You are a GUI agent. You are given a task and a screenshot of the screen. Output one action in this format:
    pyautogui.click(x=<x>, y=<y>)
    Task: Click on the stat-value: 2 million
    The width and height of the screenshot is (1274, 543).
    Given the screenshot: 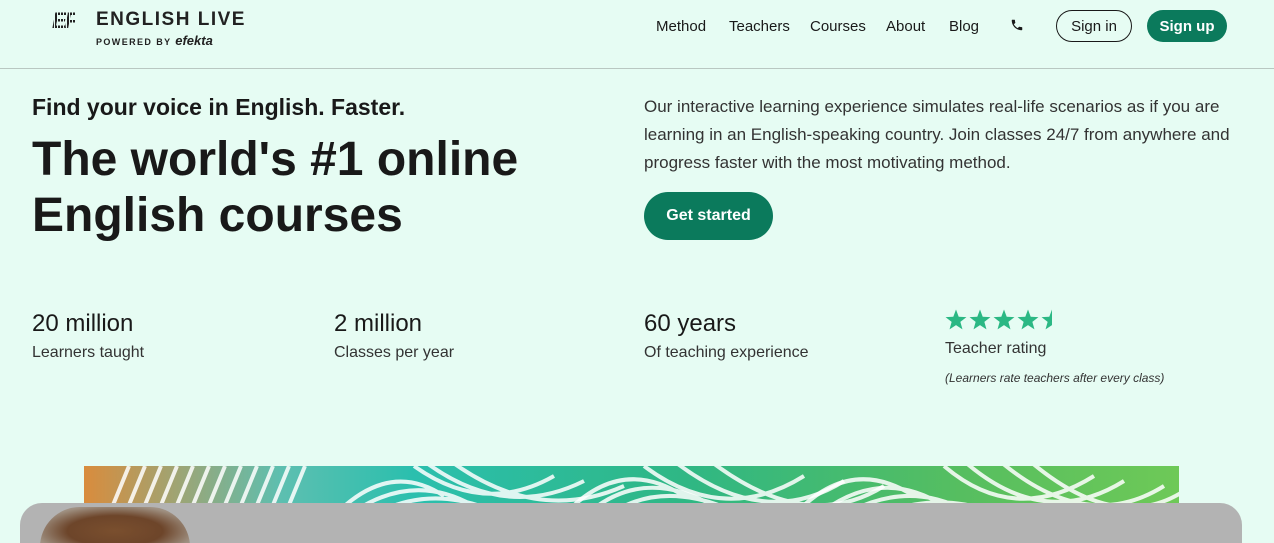 What is the action you would take?
    pyautogui.click(x=378, y=323)
    